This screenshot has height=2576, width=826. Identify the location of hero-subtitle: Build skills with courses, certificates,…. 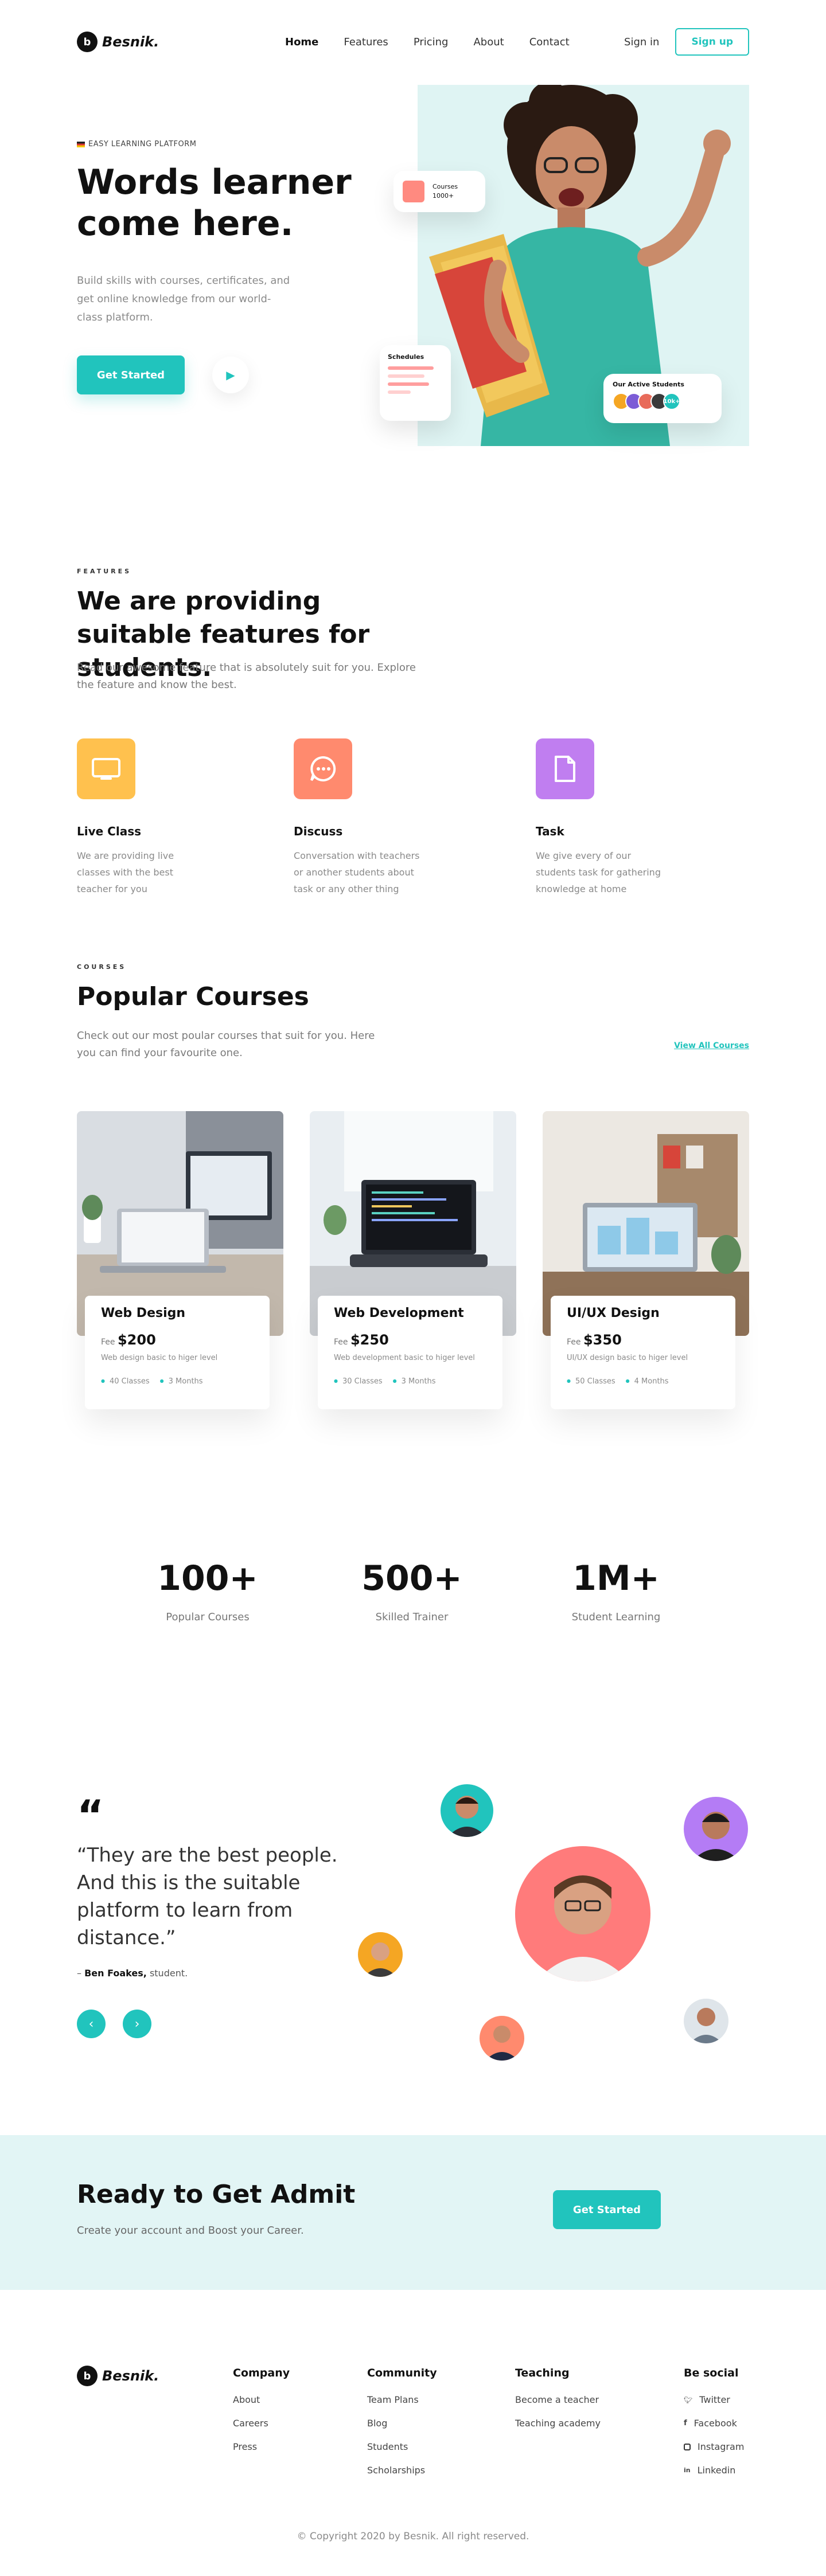
(183, 299).